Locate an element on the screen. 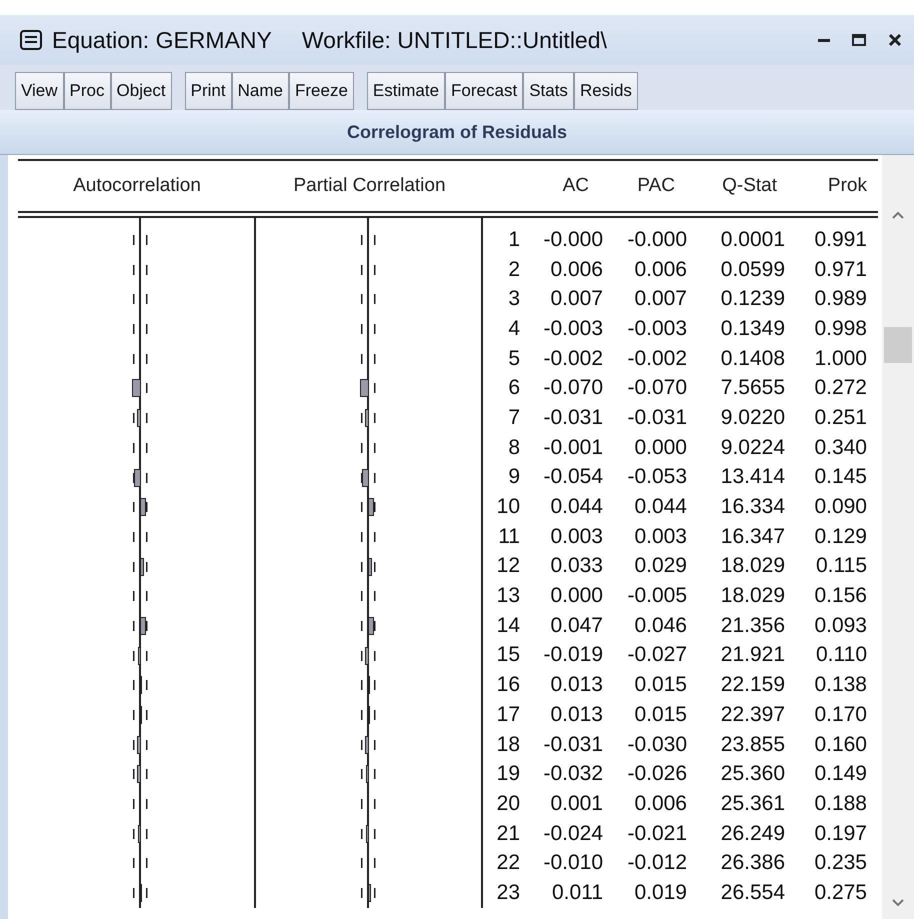 This screenshot has width=914, height=919. lag-cell-text: 21 is located at coordinates (508, 834).